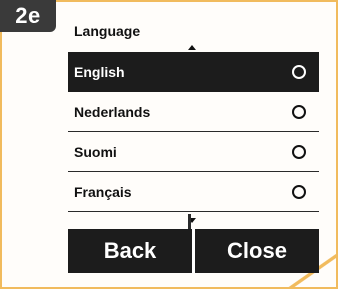  What do you see at coordinates (130, 251) in the screenshot?
I see `back-button: Back` at bounding box center [130, 251].